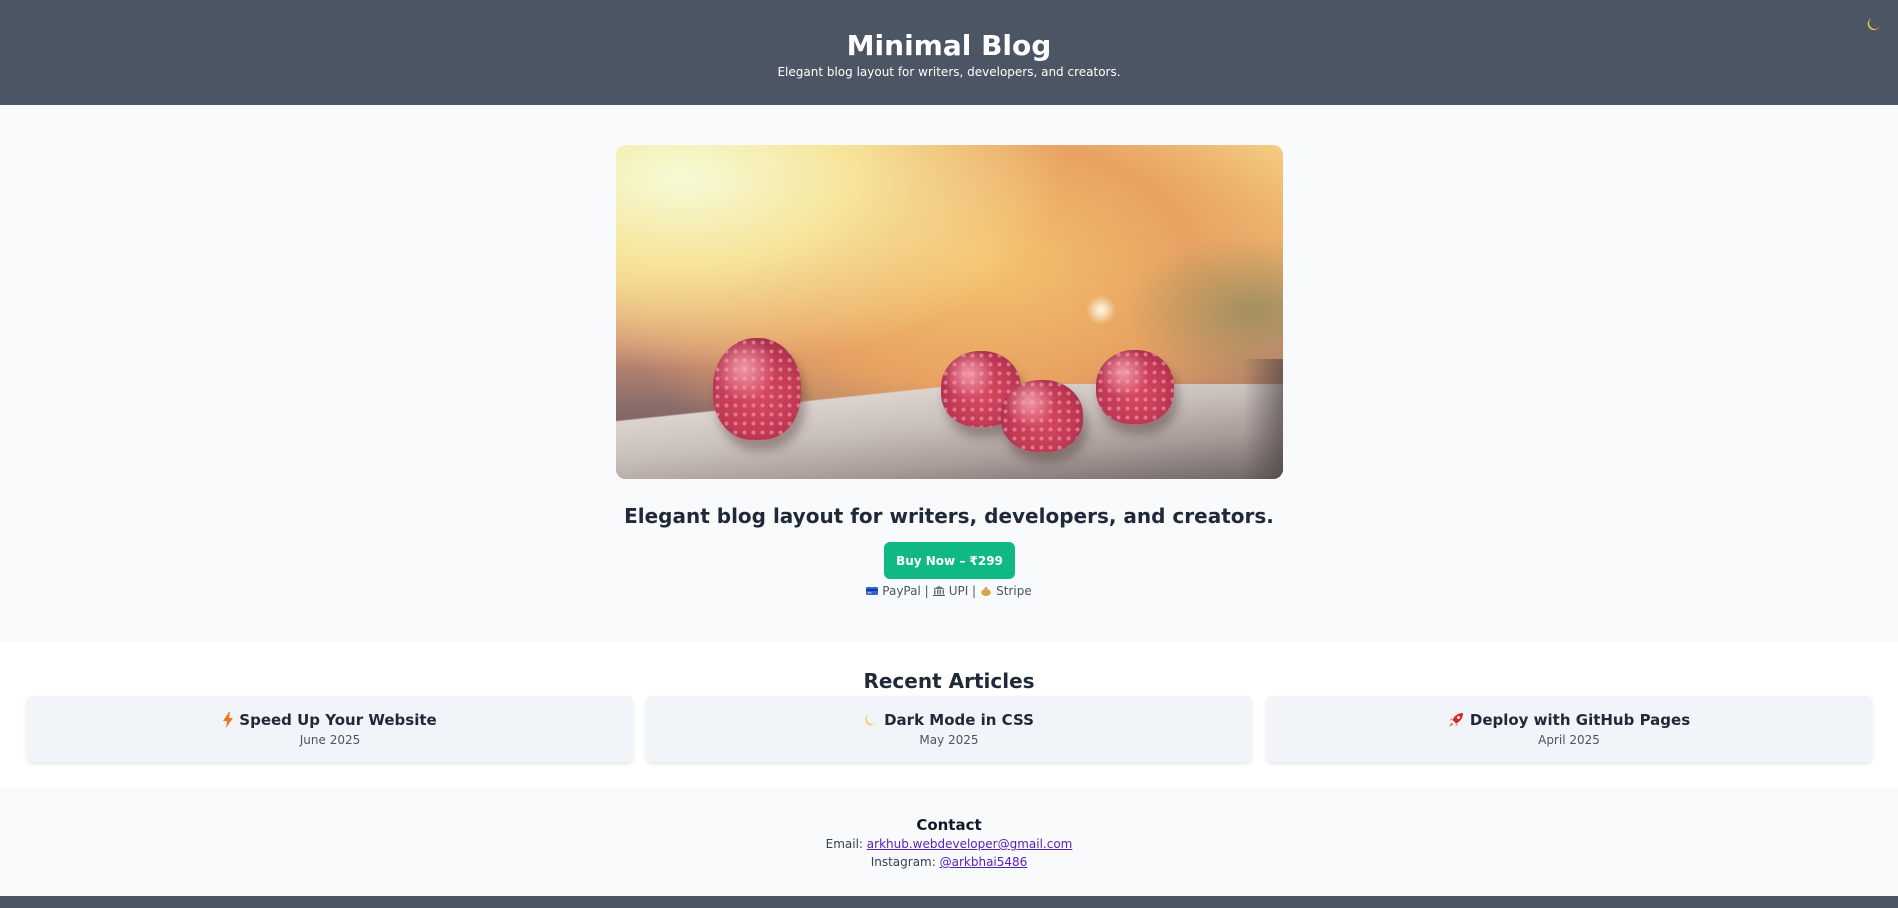 This screenshot has height=908, width=1898. What do you see at coordinates (949, 45) in the screenshot?
I see `site-title: Minimal Blog` at bounding box center [949, 45].